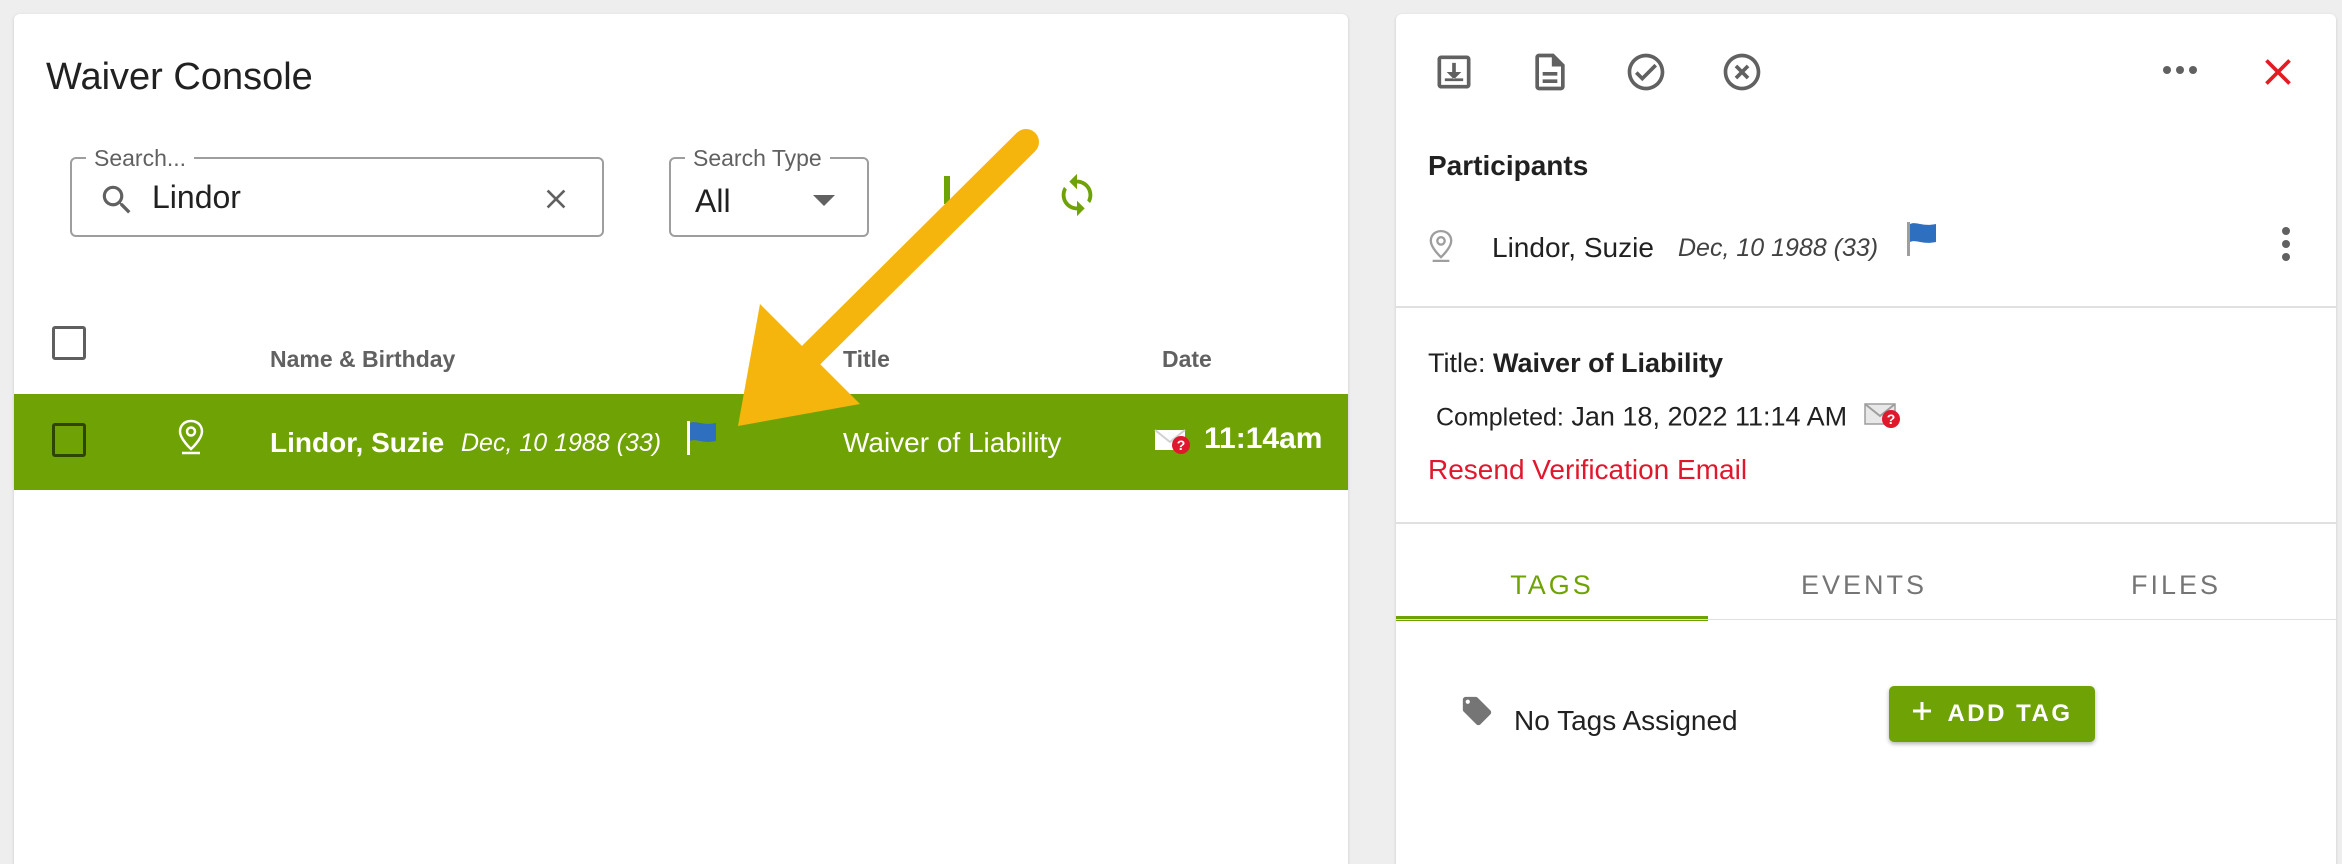 Image resolution: width=2342 pixels, height=864 pixels. What do you see at coordinates (1778, 248) in the screenshot?
I see `participant-birthday: Dec, 10 1988 (33)` at bounding box center [1778, 248].